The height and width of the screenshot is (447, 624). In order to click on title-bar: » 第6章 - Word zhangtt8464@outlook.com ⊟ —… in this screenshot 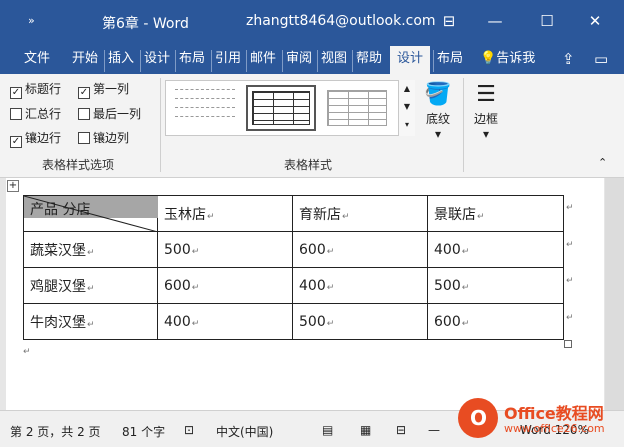, I will do `click(312, 22)`.